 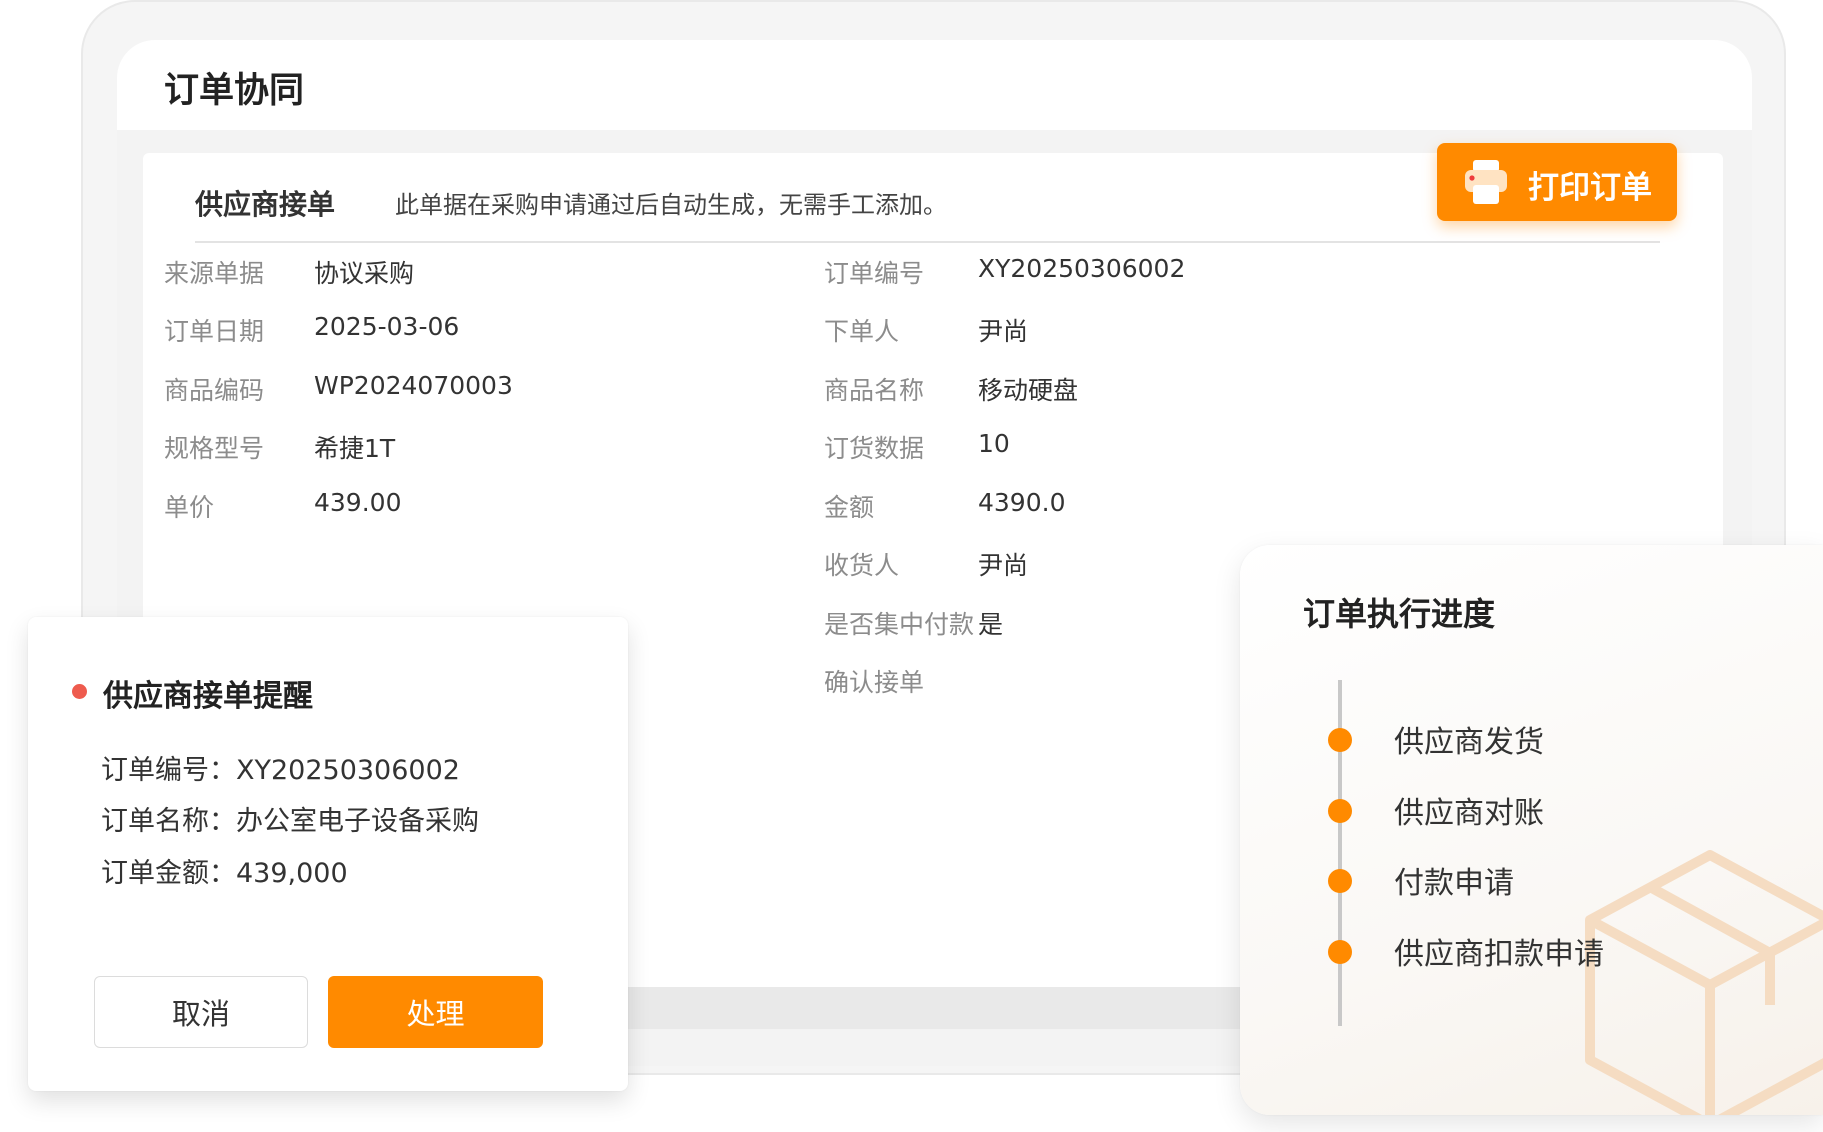 I want to click on progress-title: 订单执行进度, so click(x=1399, y=614).